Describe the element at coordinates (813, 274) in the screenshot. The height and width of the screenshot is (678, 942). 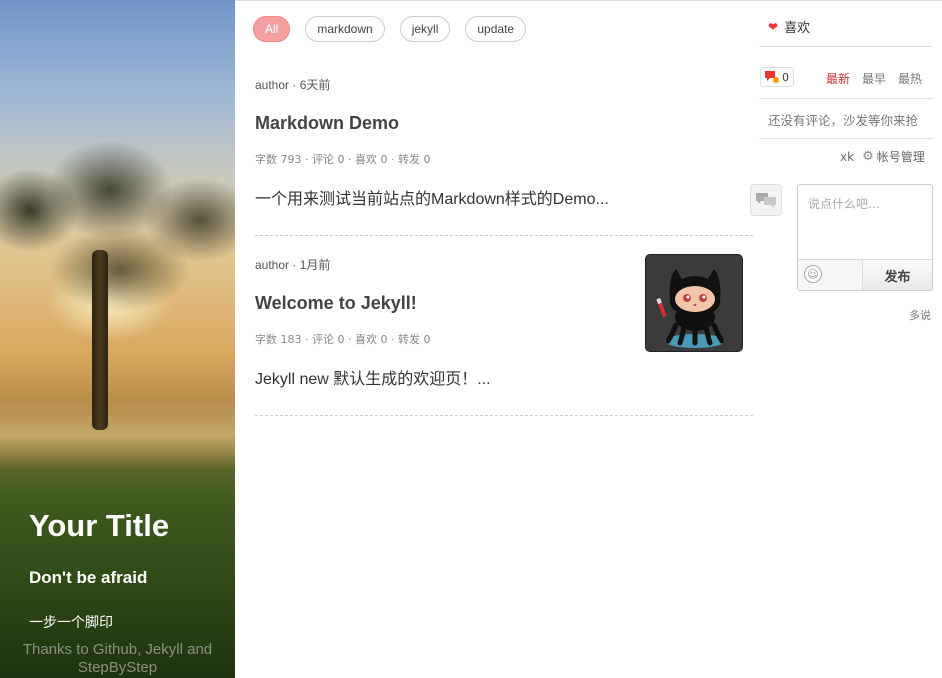
I see `emoji-icon: ☺` at that location.